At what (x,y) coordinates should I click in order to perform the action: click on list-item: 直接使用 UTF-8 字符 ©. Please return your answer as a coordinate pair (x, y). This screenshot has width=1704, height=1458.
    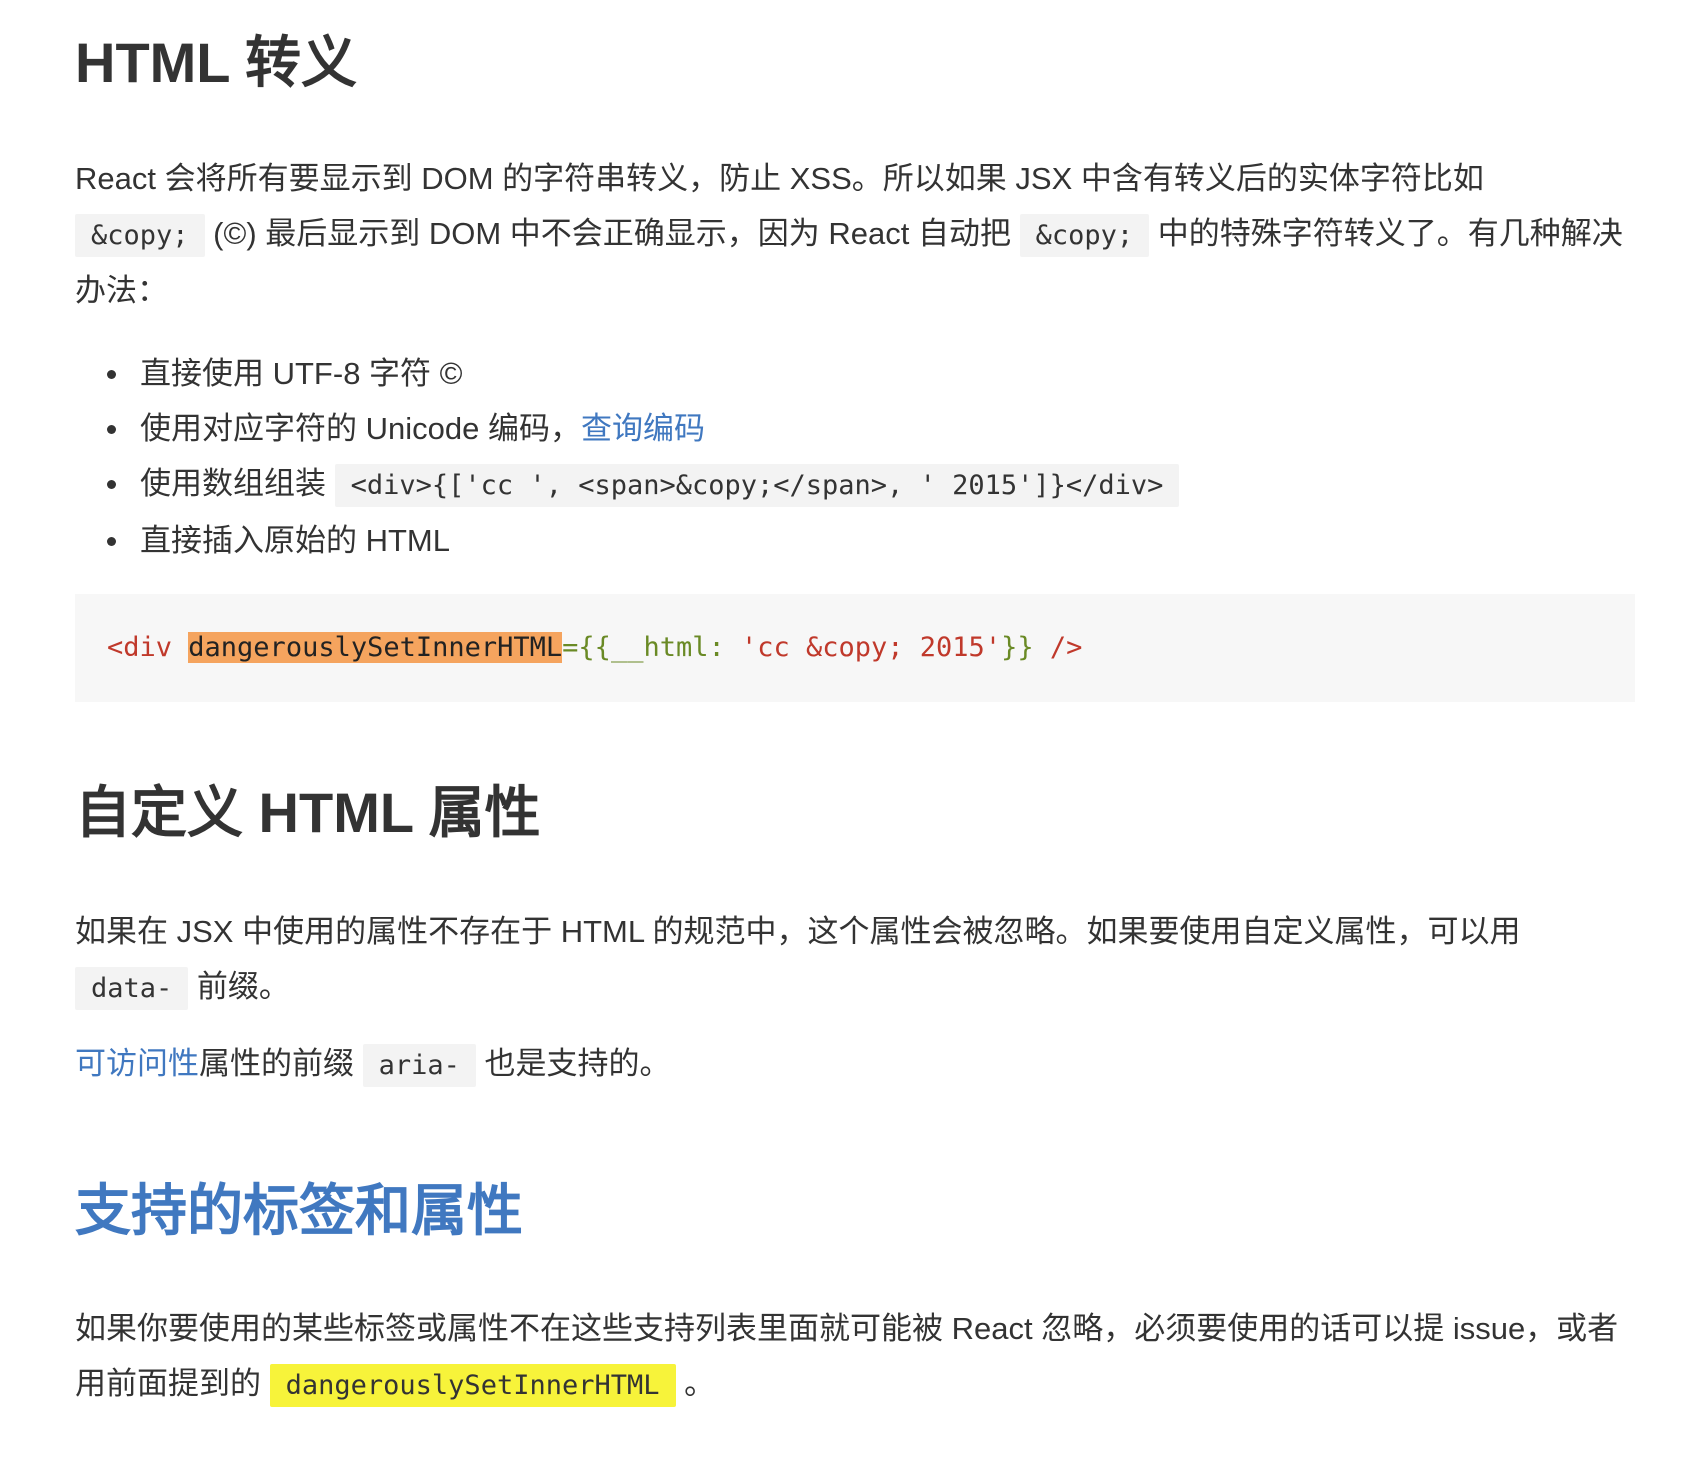
    Looking at the image, I should click on (871, 373).